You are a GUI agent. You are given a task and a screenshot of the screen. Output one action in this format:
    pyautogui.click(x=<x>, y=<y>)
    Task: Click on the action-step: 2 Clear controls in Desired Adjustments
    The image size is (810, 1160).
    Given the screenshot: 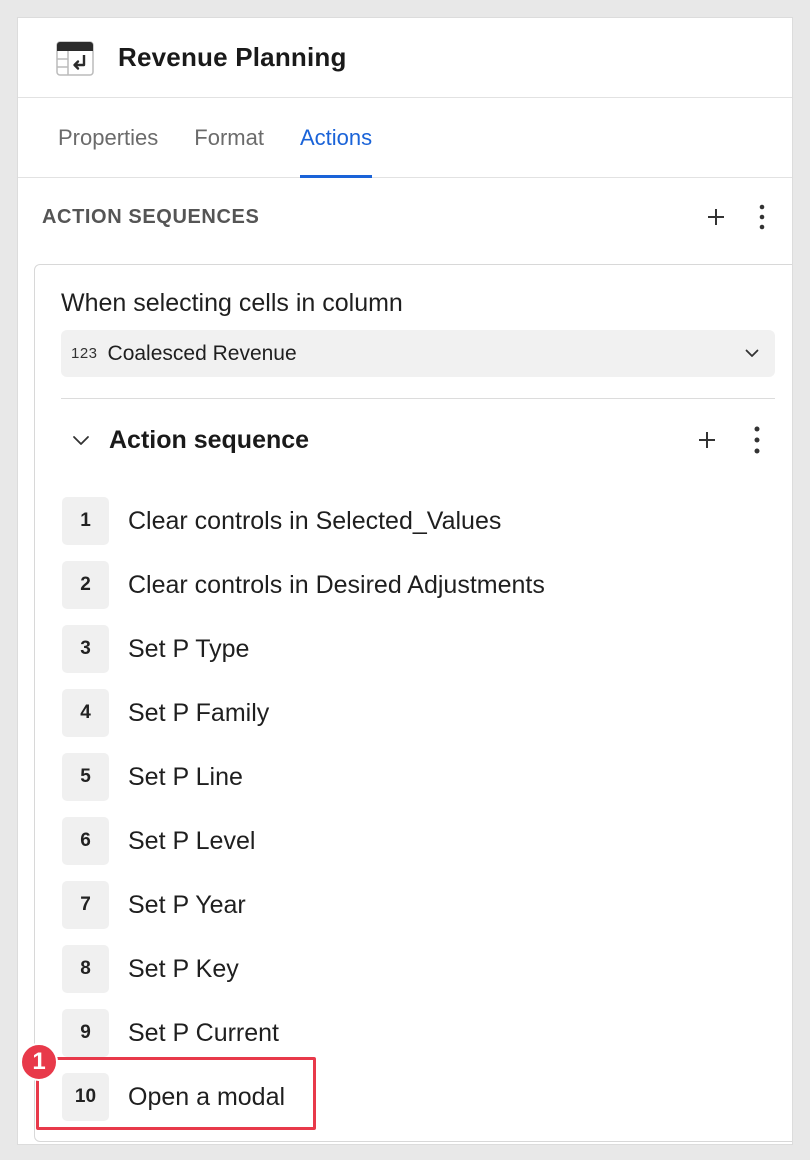 What is the action you would take?
    pyautogui.click(x=303, y=585)
    